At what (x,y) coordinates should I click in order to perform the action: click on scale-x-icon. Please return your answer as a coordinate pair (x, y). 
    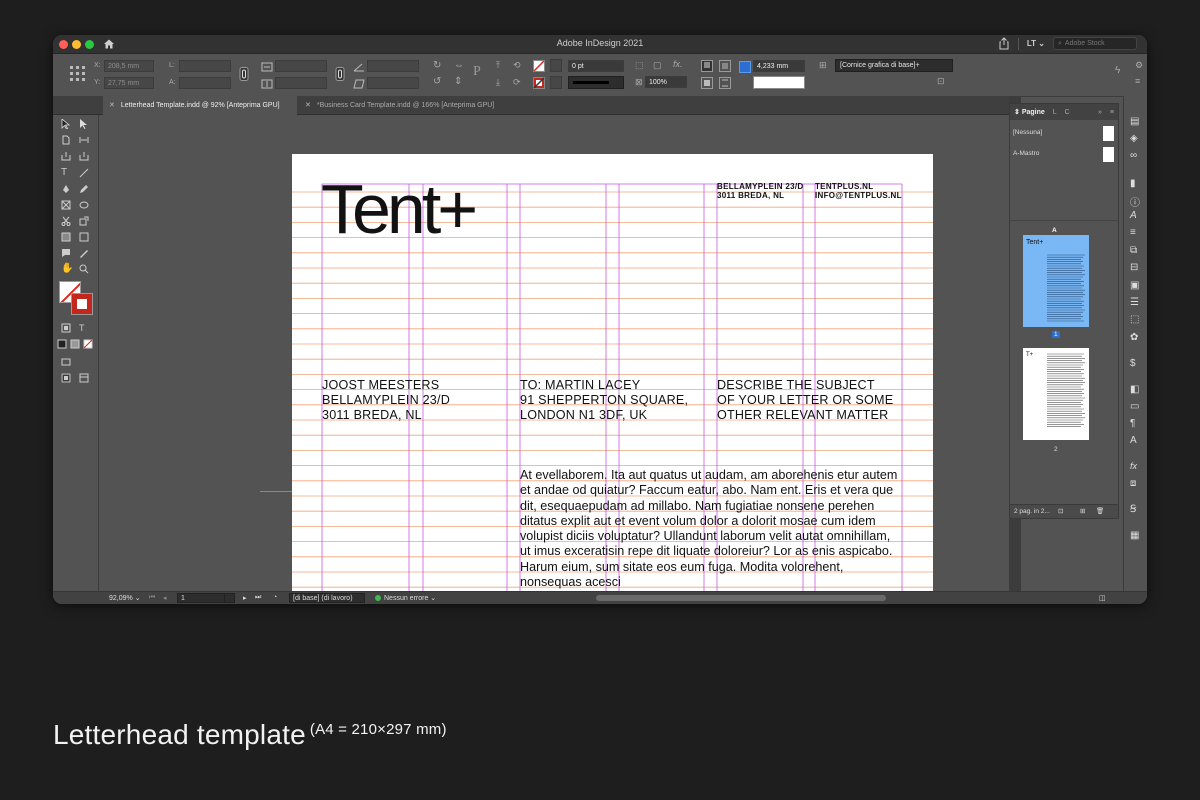
    Looking at the image, I should click on (267, 67).